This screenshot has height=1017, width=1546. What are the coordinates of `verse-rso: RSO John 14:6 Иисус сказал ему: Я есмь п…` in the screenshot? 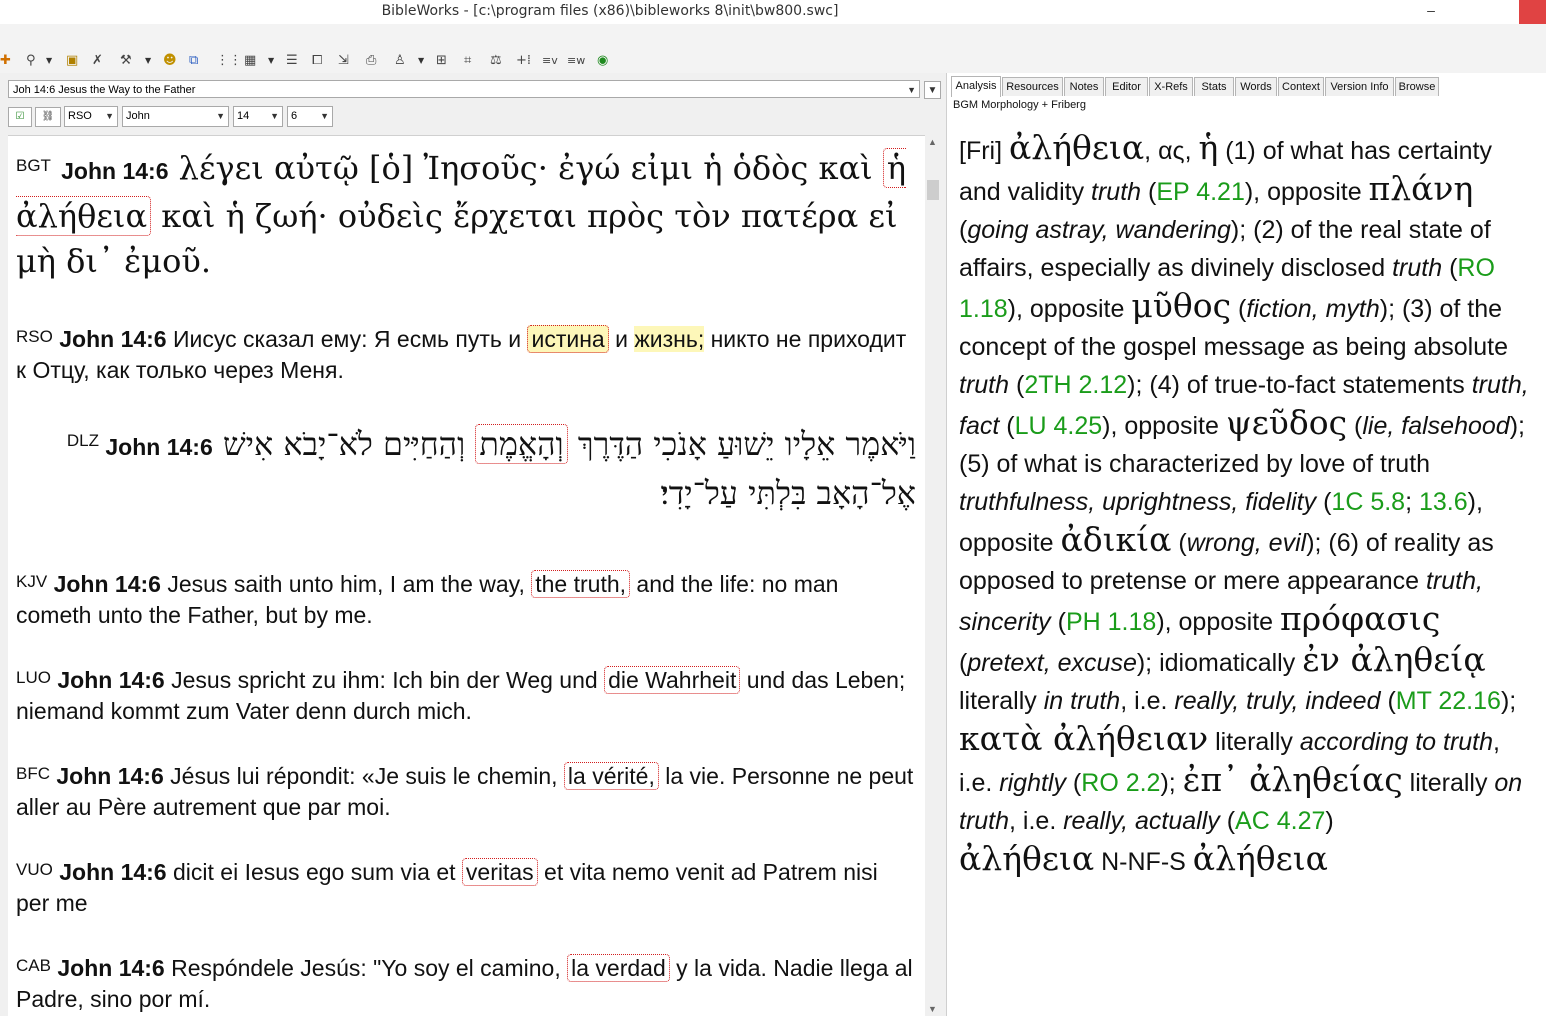 It's located at (466, 355).